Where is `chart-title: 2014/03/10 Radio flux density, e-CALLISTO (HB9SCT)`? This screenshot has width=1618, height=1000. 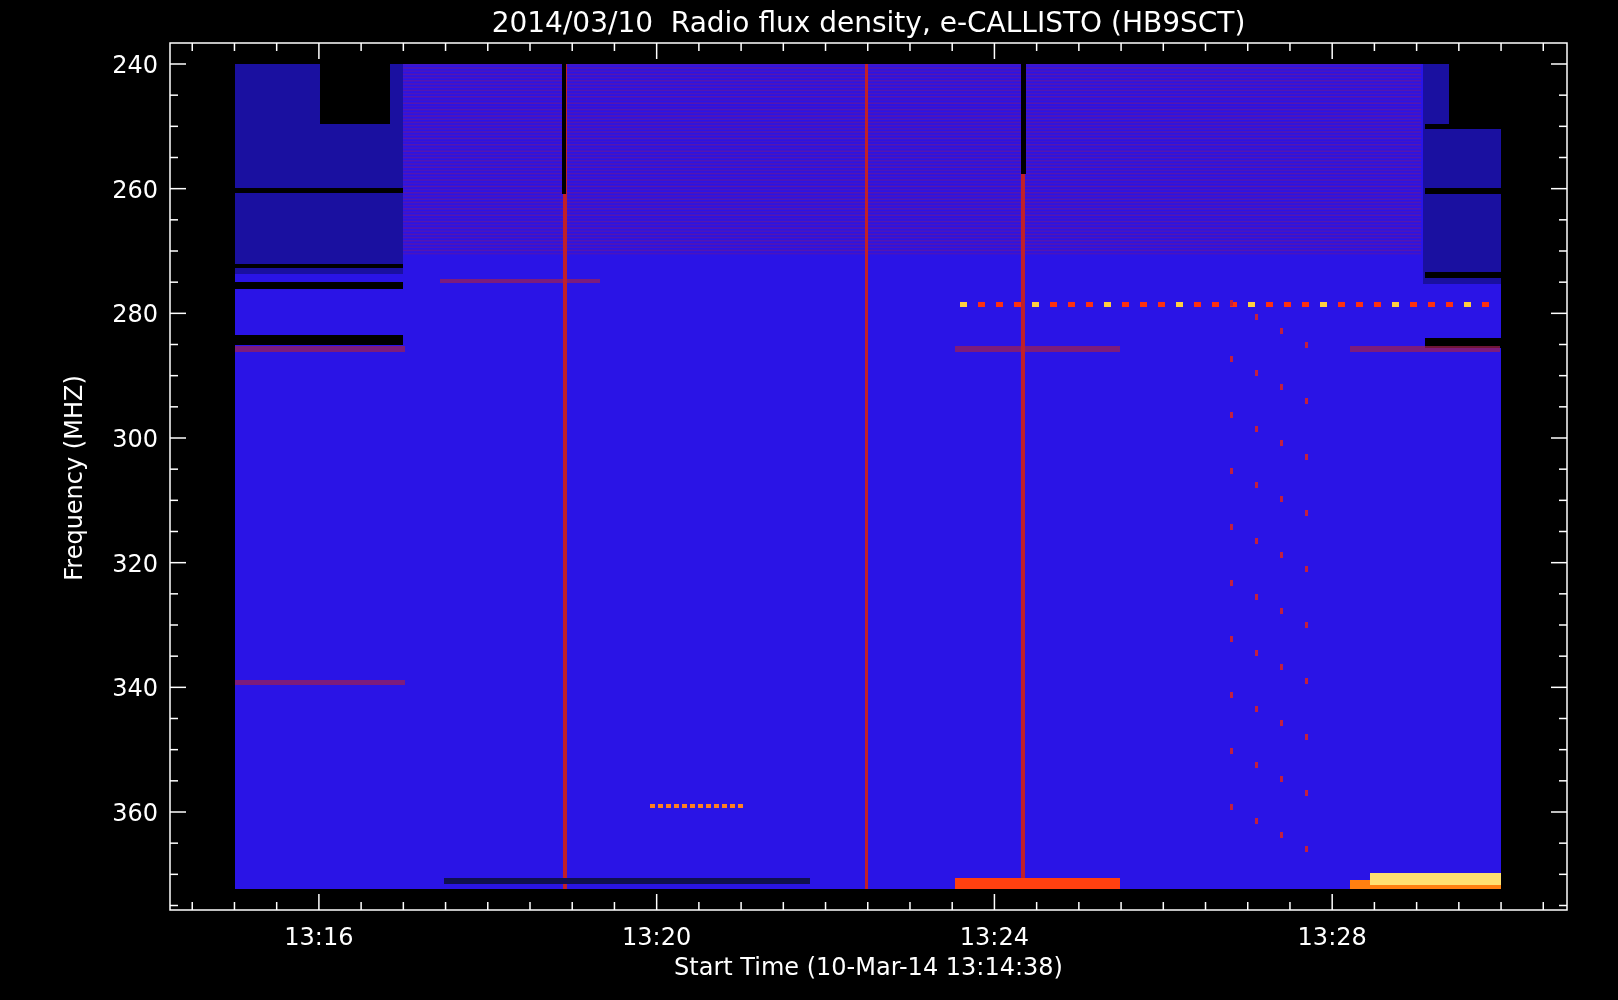
chart-title: 2014/03/10 Radio flux density, e-CALLISTO (HB9SCT) is located at coordinates (868, 22).